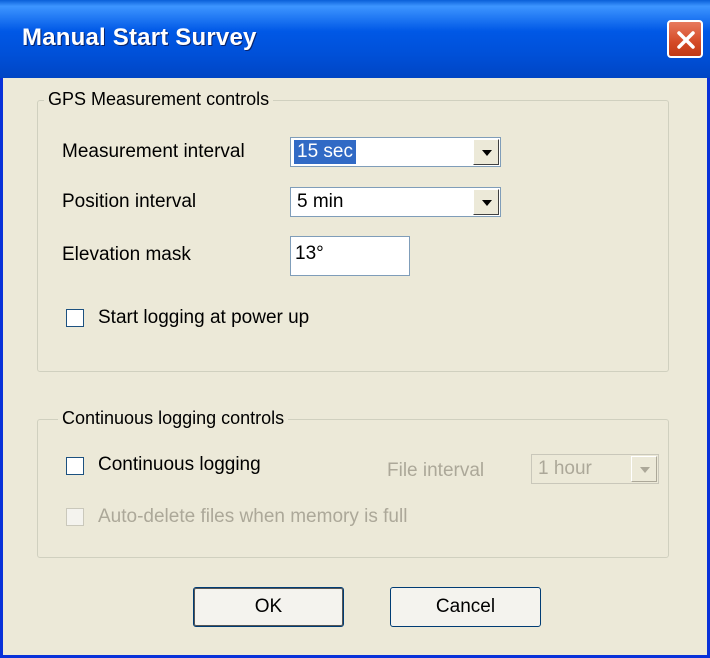 Image resolution: width=710 pixels, height=658 pixels. What do you see at coordinates (159, 99) in the screenshot?
I see `group-title: GPS Measurement controls` at bounding box center [159, 99].